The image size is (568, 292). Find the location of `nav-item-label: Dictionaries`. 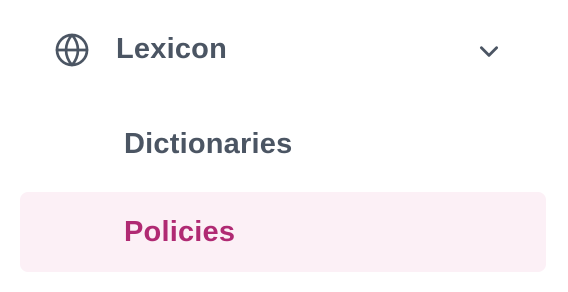

nav-item-label: Dictionaries is located at coordinates (208, 144).